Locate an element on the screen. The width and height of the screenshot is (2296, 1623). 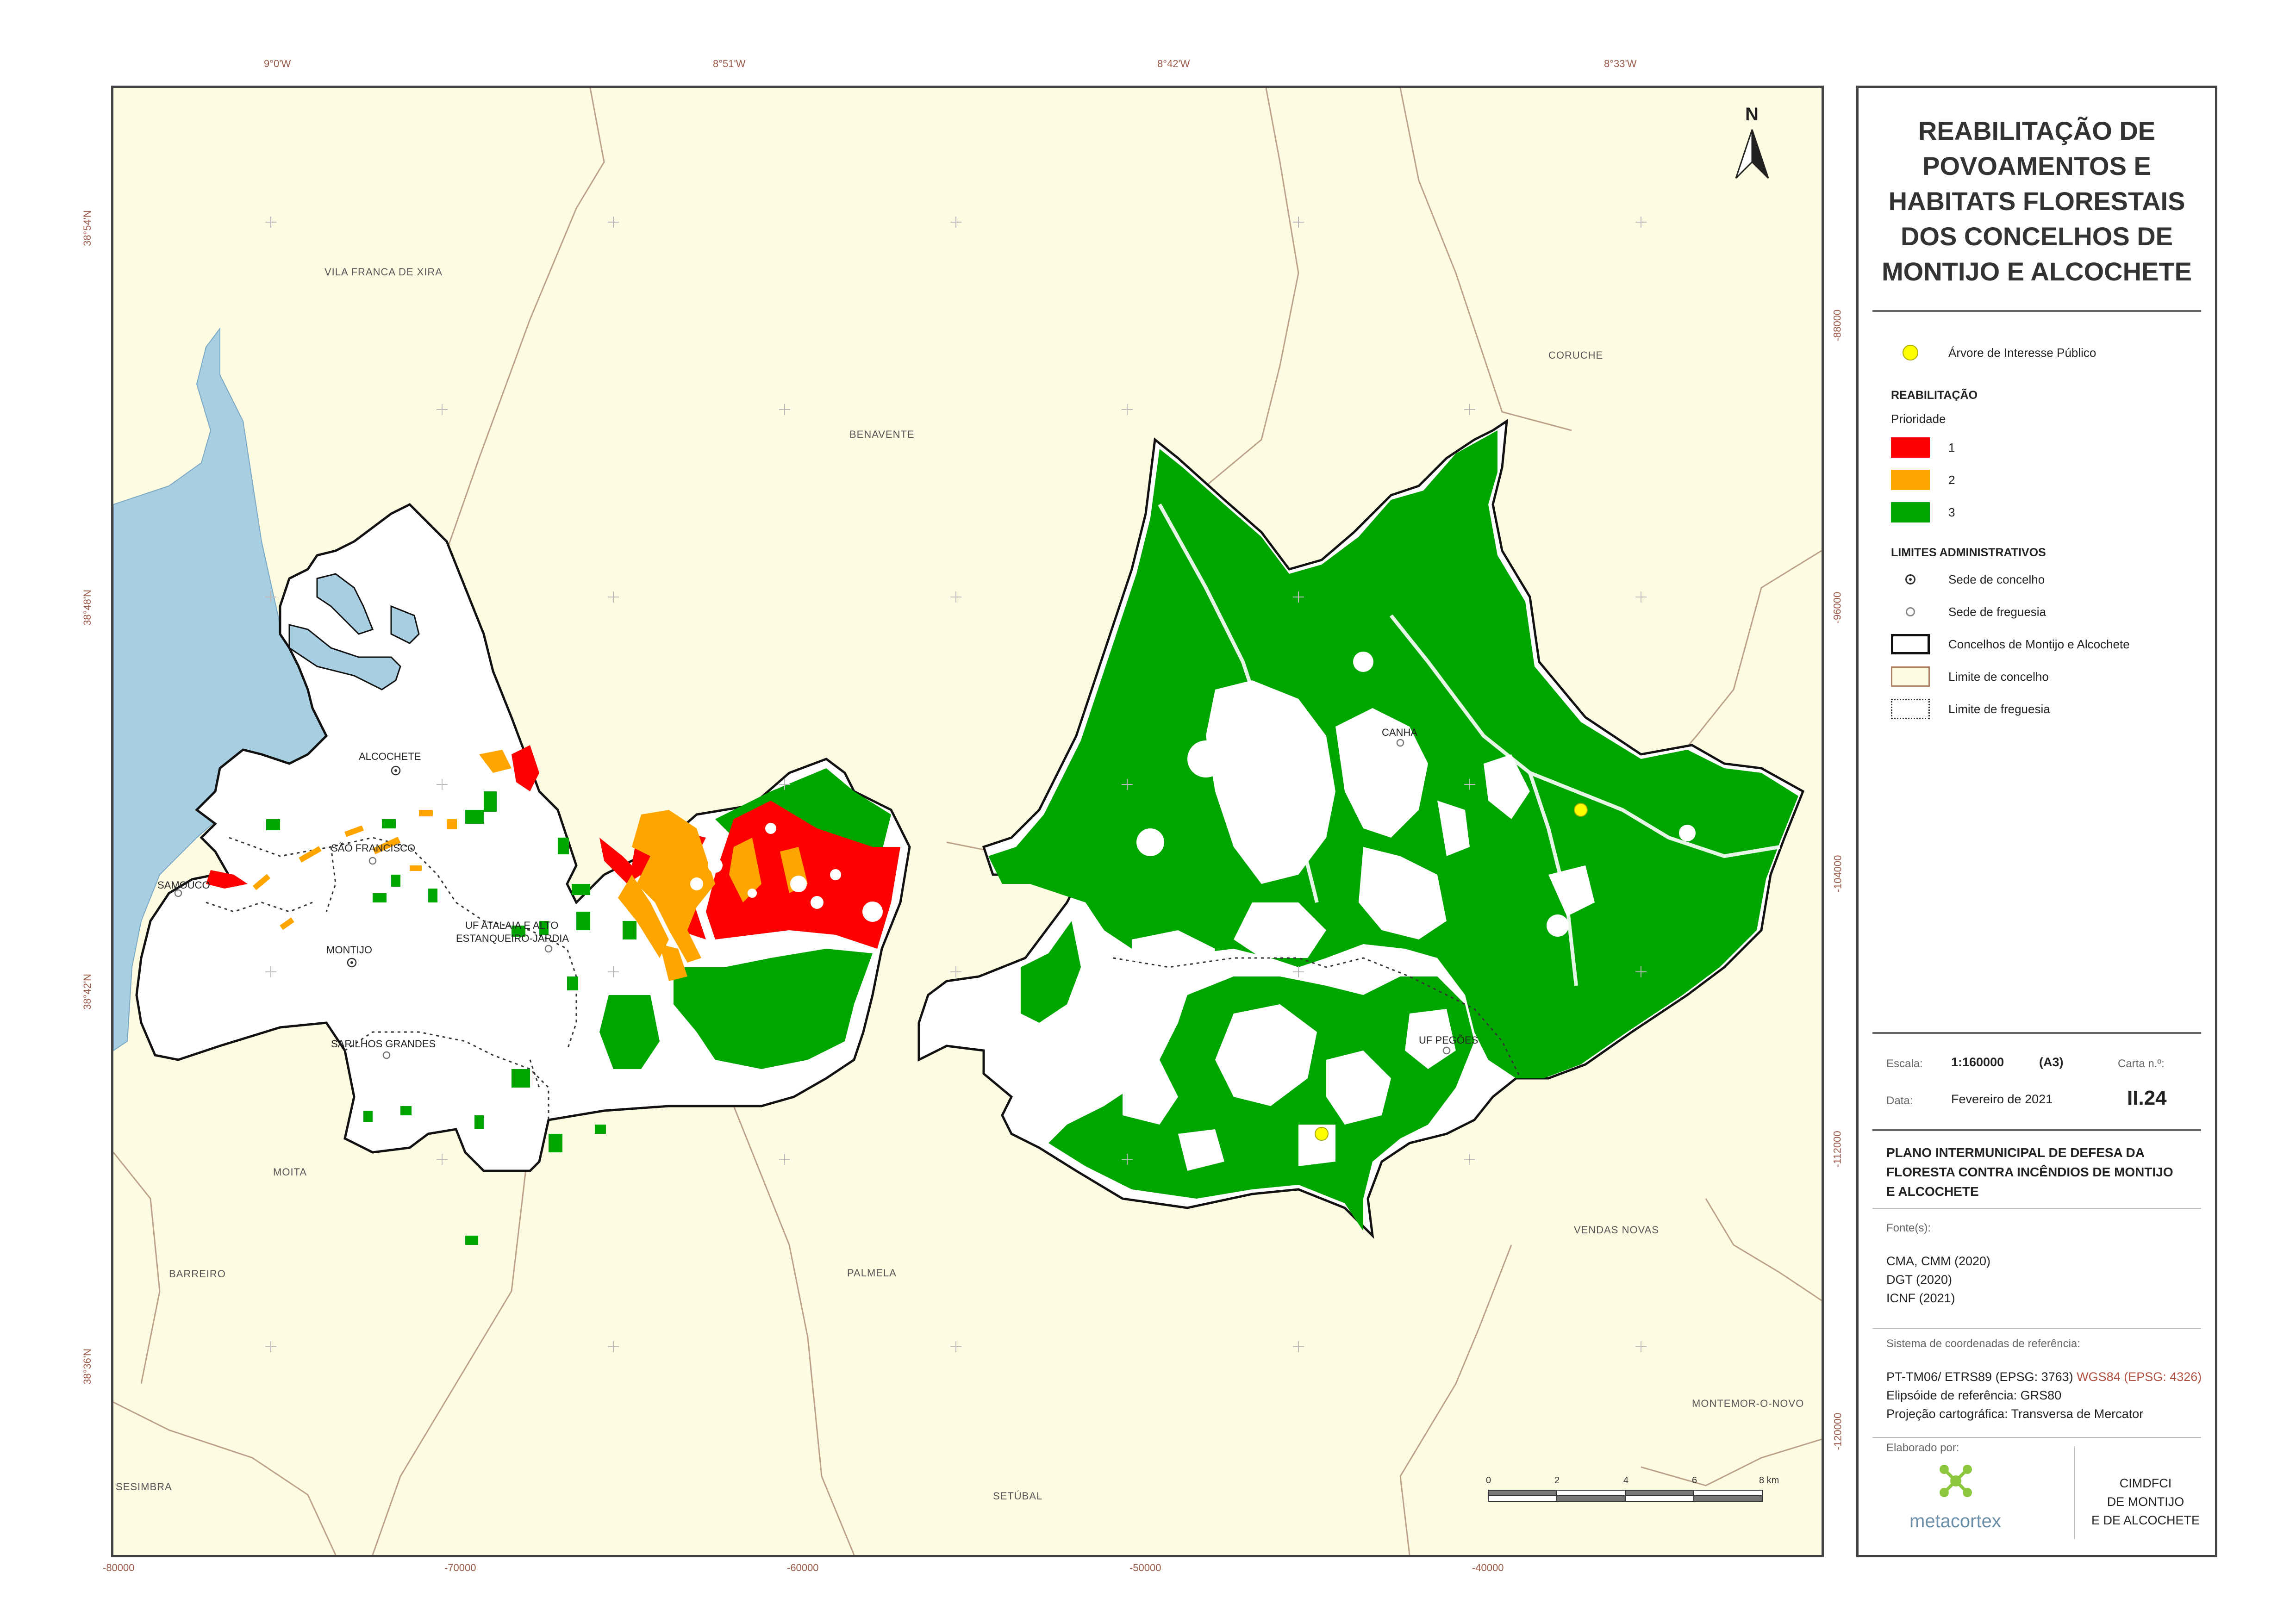
concelhos-label: Concelhos de Montijo e Alcochete is located at coordinates (2039, 644).